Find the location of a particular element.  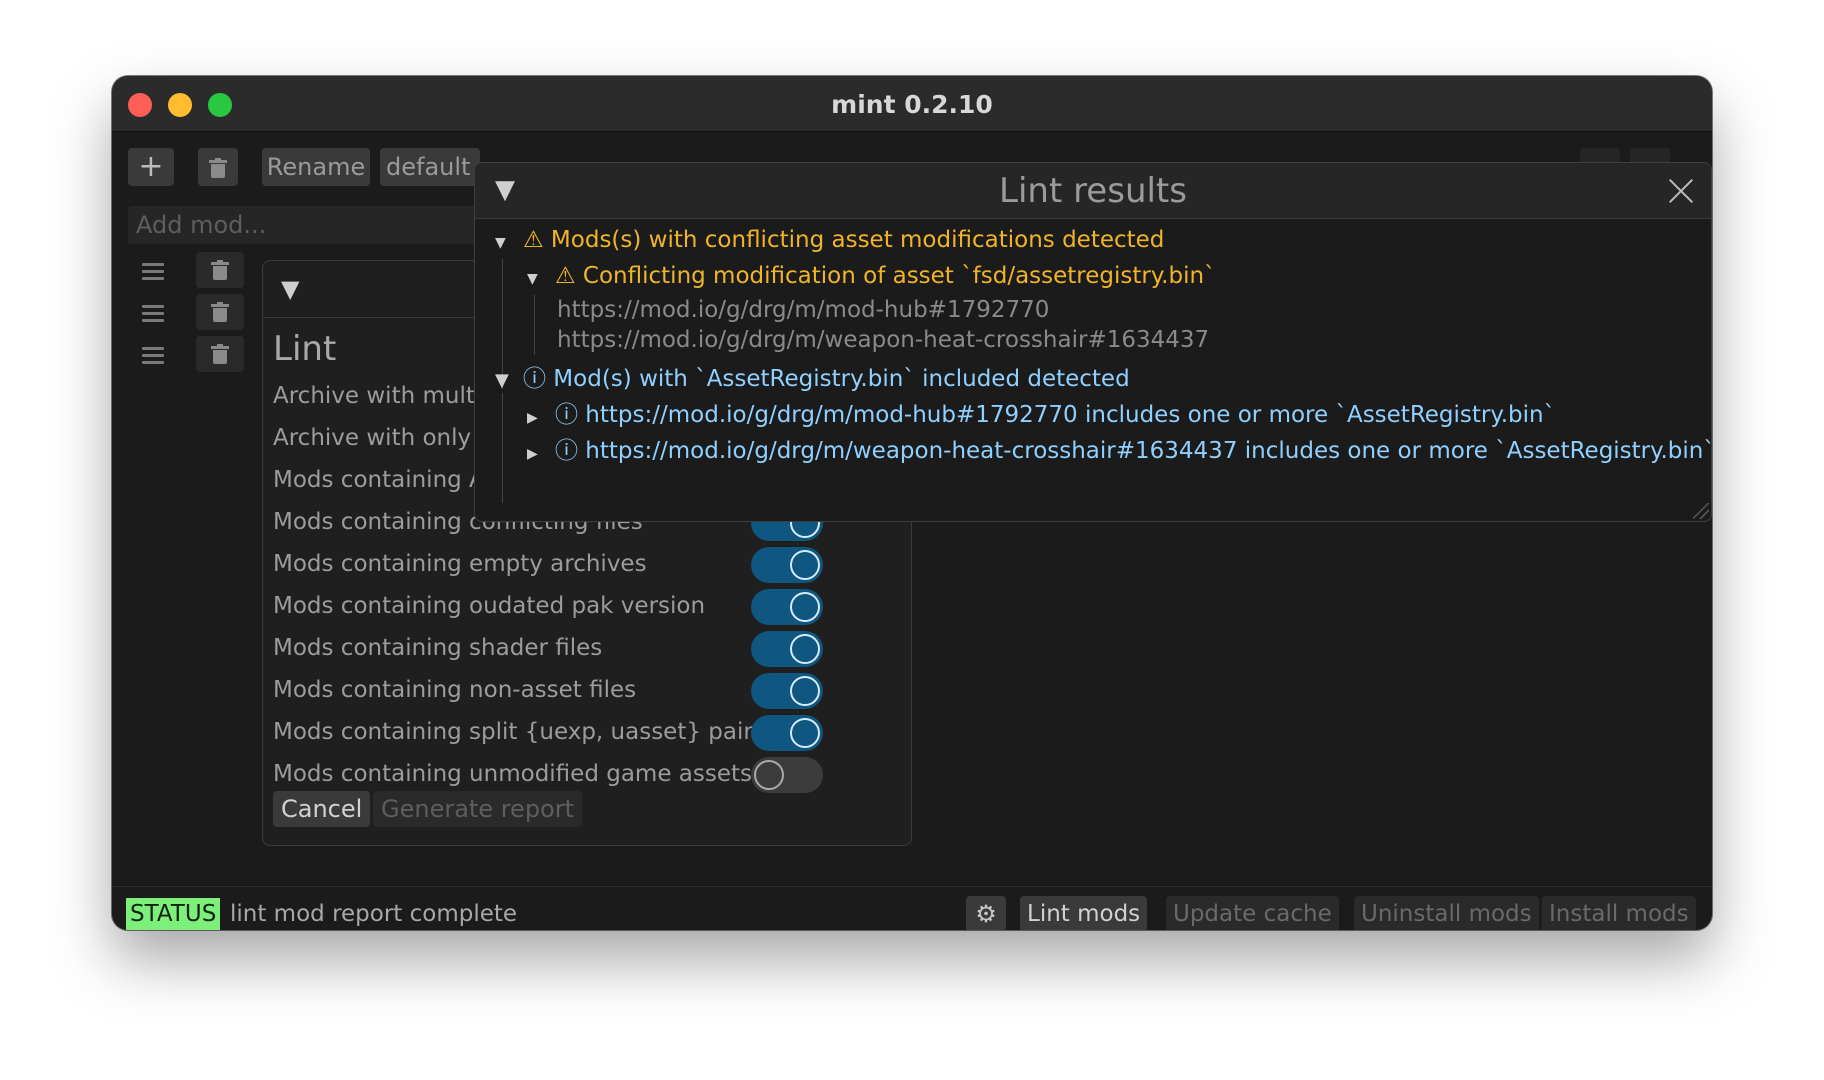

window-title: mint 0.2.10 is located at coordinates (912, 104).